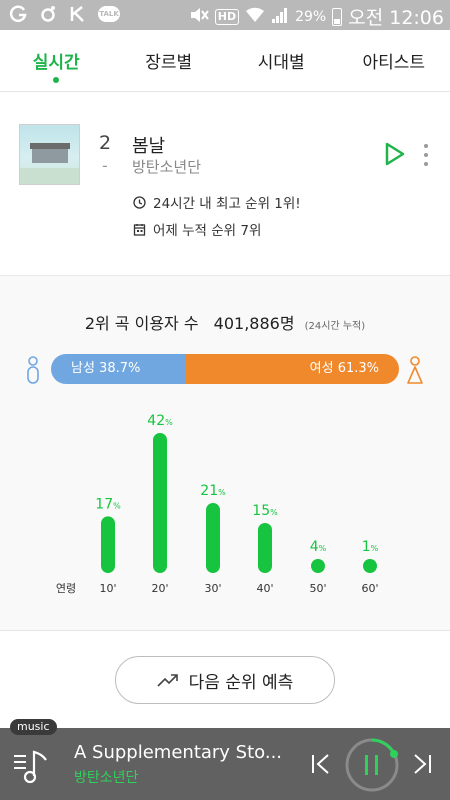 Image resolution: width=450 pixels, height=800 pixels. What do you see at coordinates (118, 369) in the screenshot?
I see `male-ratio: 남성 38.7%` at bounding box center [118, 369].